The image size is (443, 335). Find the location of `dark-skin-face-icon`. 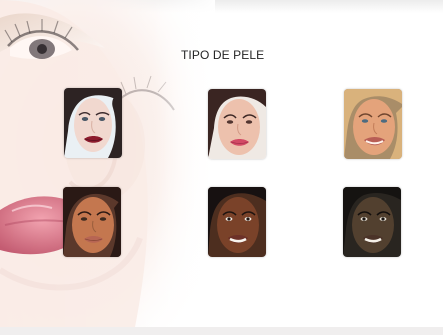

dark-skin-face-icon is located at coordinates (372, 222).